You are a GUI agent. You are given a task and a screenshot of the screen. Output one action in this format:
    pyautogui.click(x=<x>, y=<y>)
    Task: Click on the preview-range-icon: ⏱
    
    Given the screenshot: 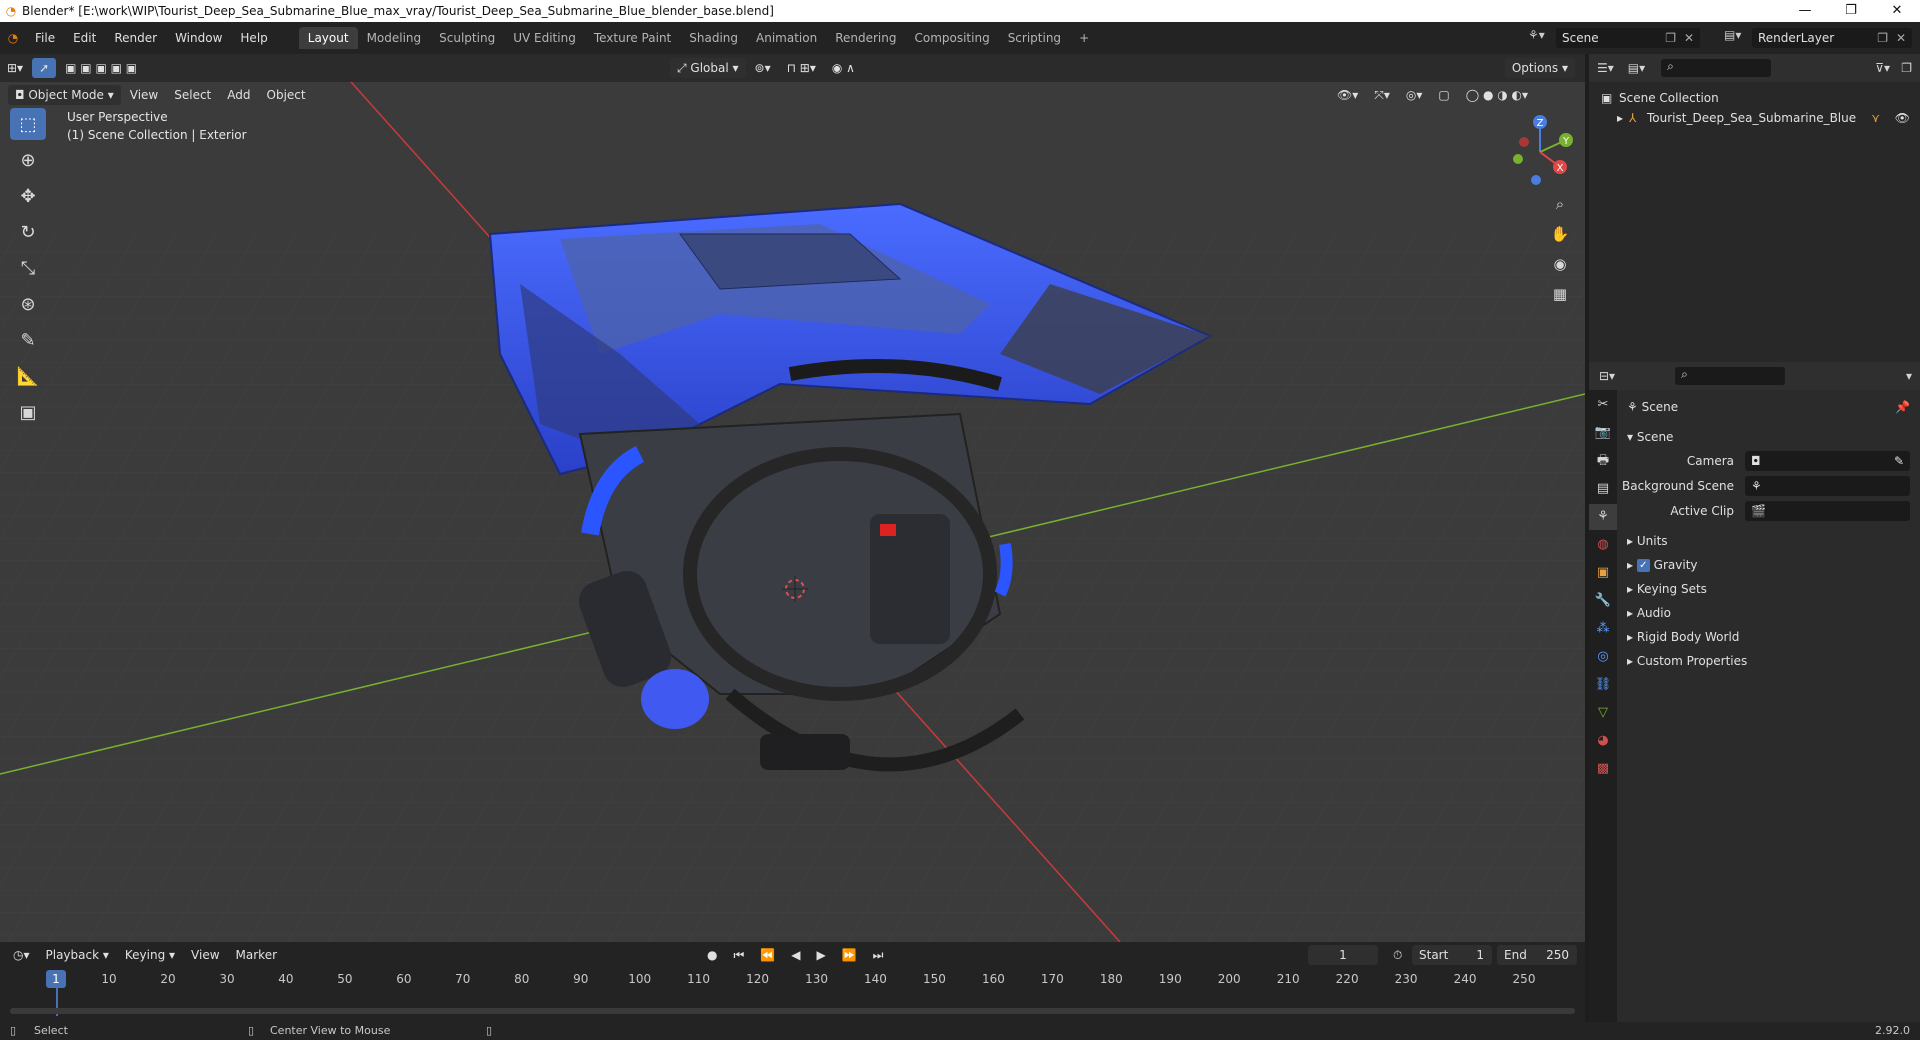 What is the action you would take?
    pyautogui.click(x=1397, y=955)
    